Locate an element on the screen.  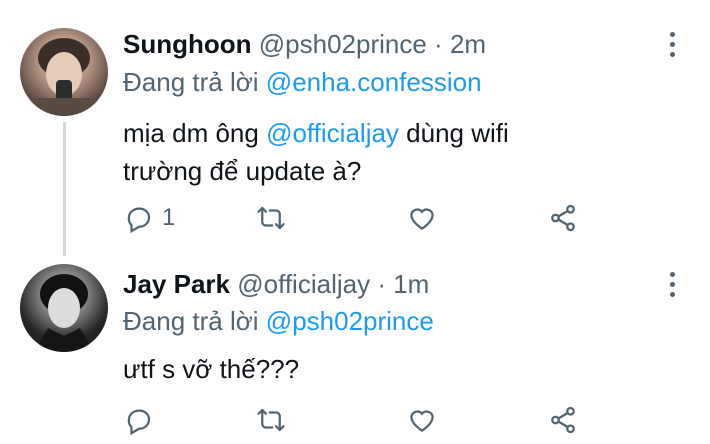
action-bar is located at coordinates (355, 420).